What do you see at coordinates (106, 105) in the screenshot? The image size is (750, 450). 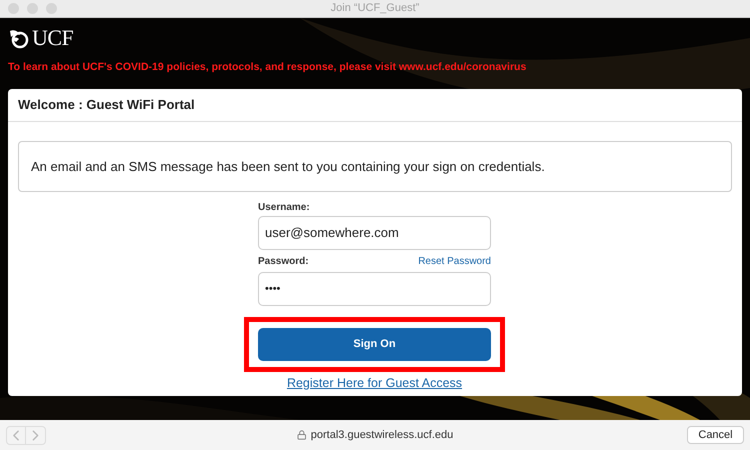 I see `card-title: Welcome : Guest WiFi Portal` at bounding box center [106, 105].